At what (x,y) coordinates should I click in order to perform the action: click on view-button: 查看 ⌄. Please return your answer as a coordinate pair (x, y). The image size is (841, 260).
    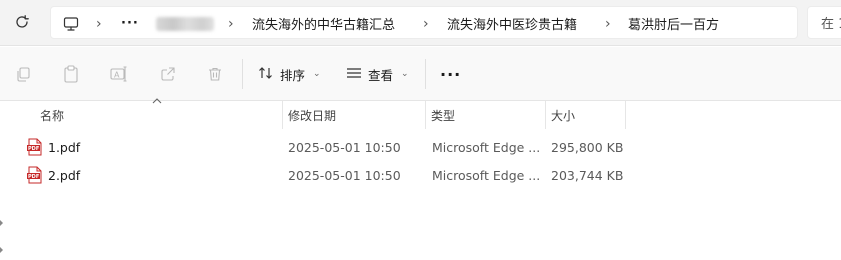
    Looking at the image, I should click on (377, 74).